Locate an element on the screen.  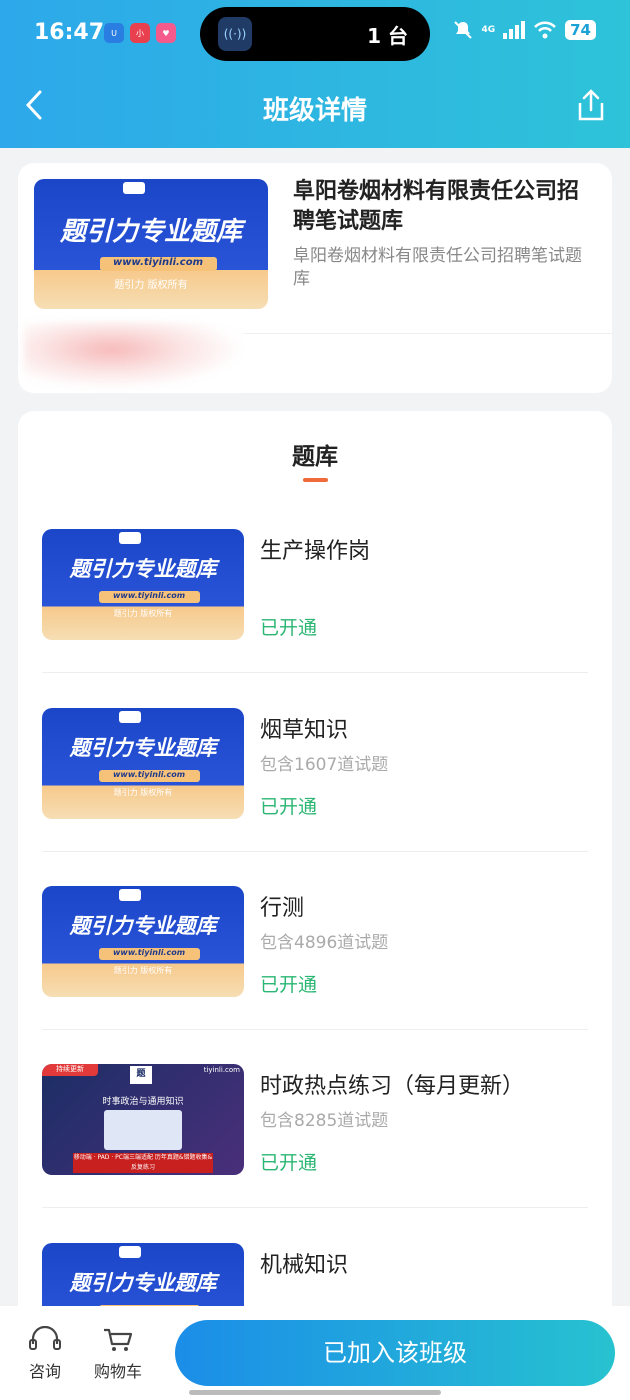
cart-icon is located at coordinates (118, 1339).